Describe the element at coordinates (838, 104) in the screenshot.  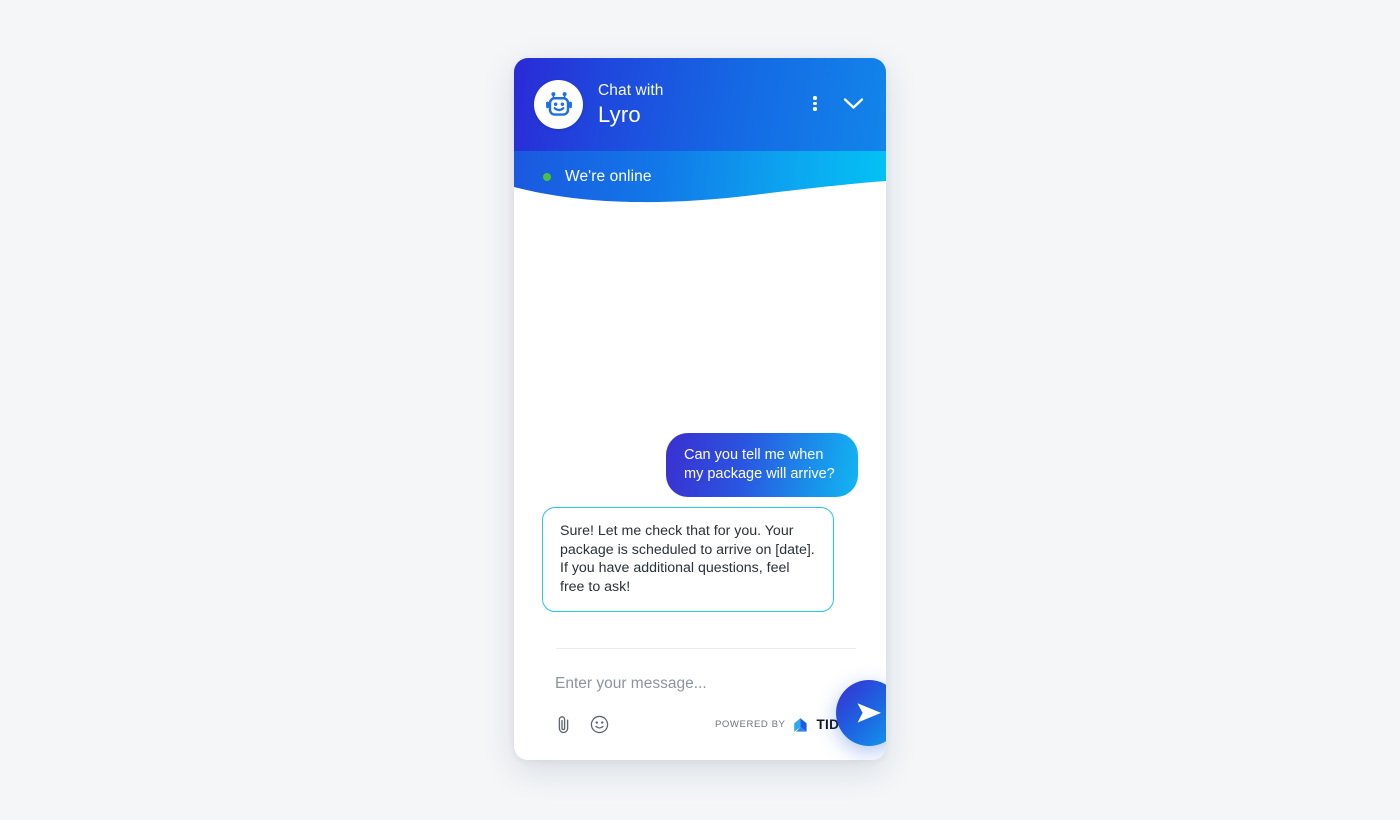
I see `header-actions` at that location.